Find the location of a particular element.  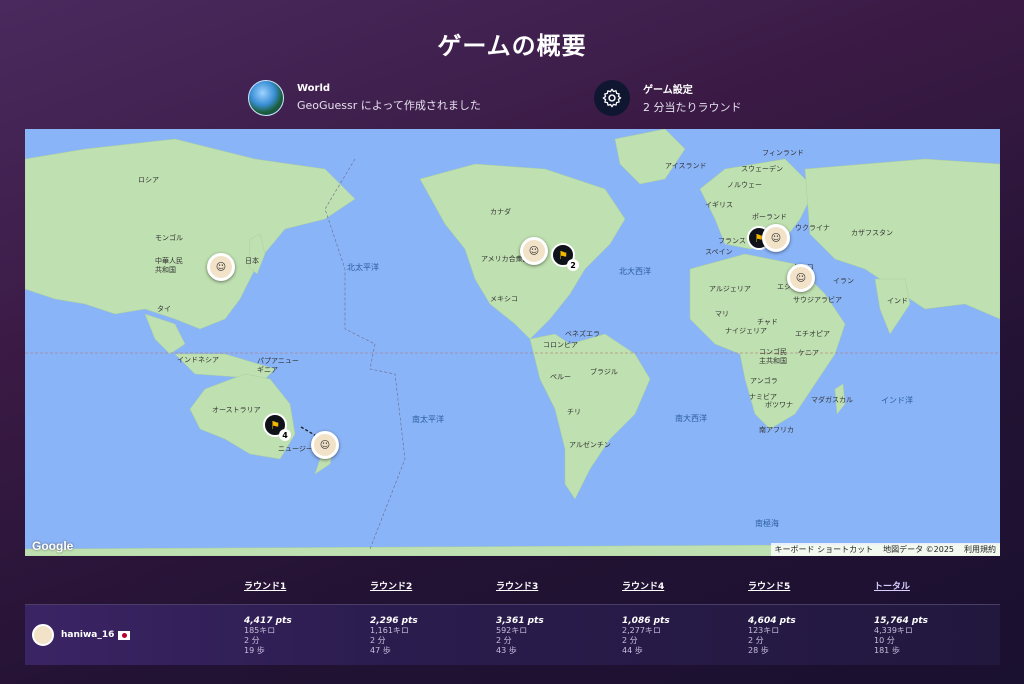

map-label-country: インドネシア is located at coordinates (198, 360).